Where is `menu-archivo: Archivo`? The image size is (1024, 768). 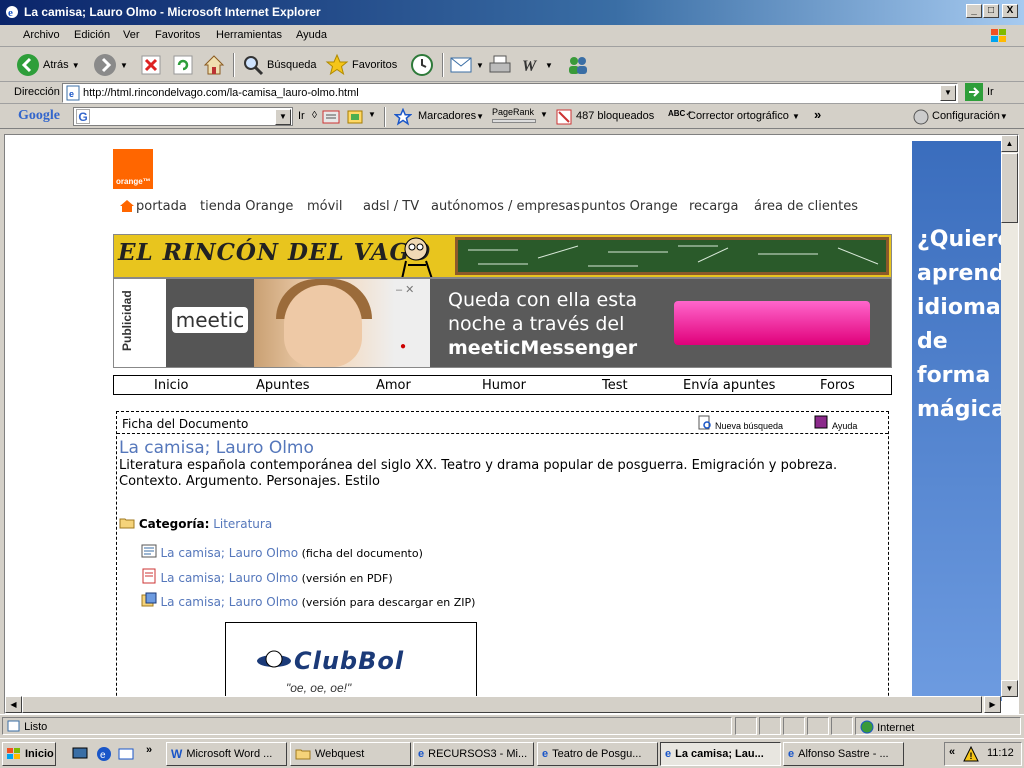 menu-archivo: Archivo is located at coordinates (41, 35).